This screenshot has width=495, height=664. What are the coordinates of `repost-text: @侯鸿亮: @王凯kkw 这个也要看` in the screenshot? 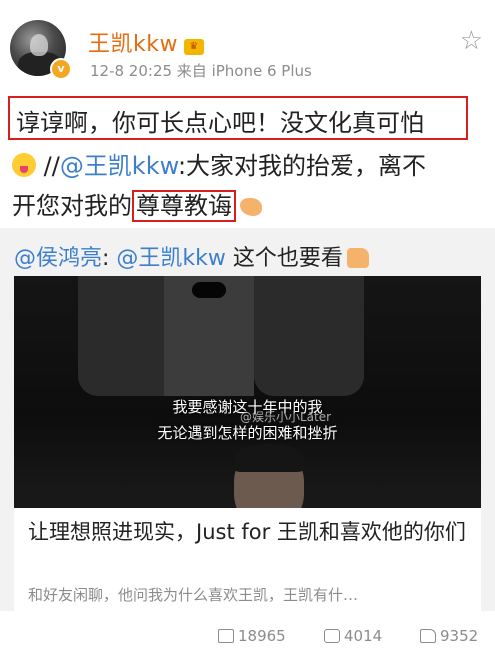 It's located at (191, 256).